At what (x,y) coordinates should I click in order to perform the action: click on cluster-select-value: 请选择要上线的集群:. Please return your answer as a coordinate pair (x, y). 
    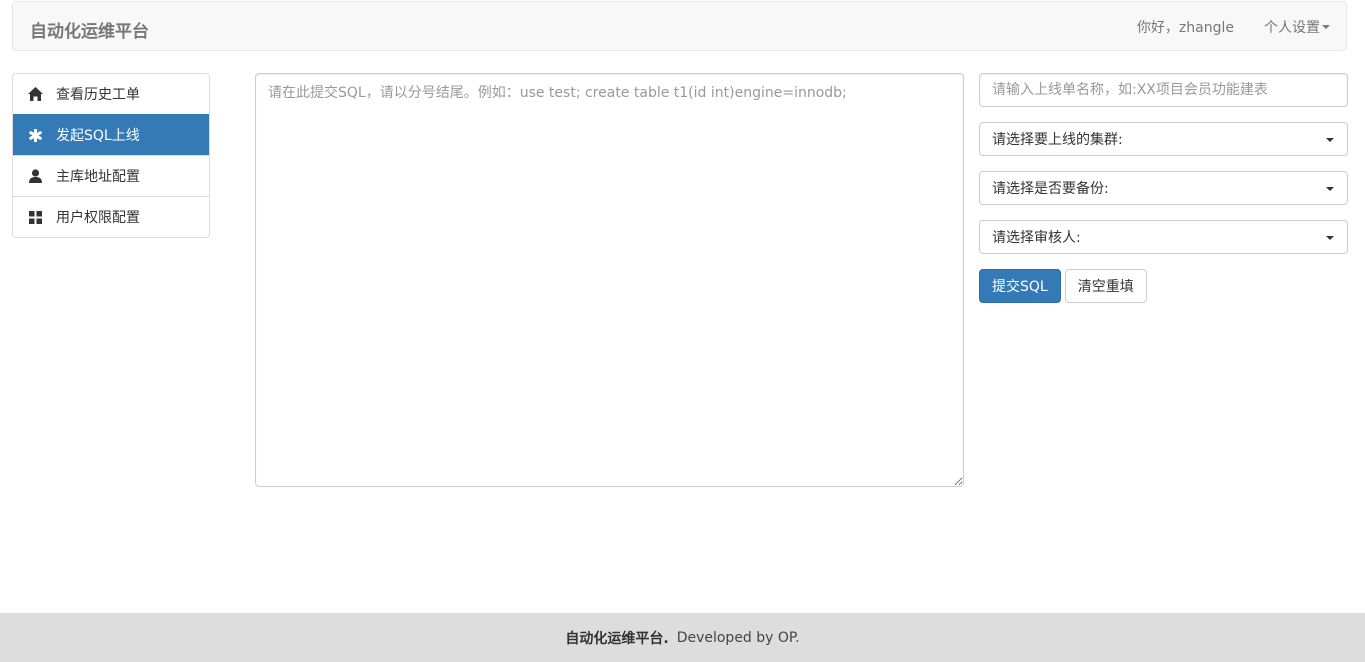
    Looking at the image, I should click on (1057, 140).